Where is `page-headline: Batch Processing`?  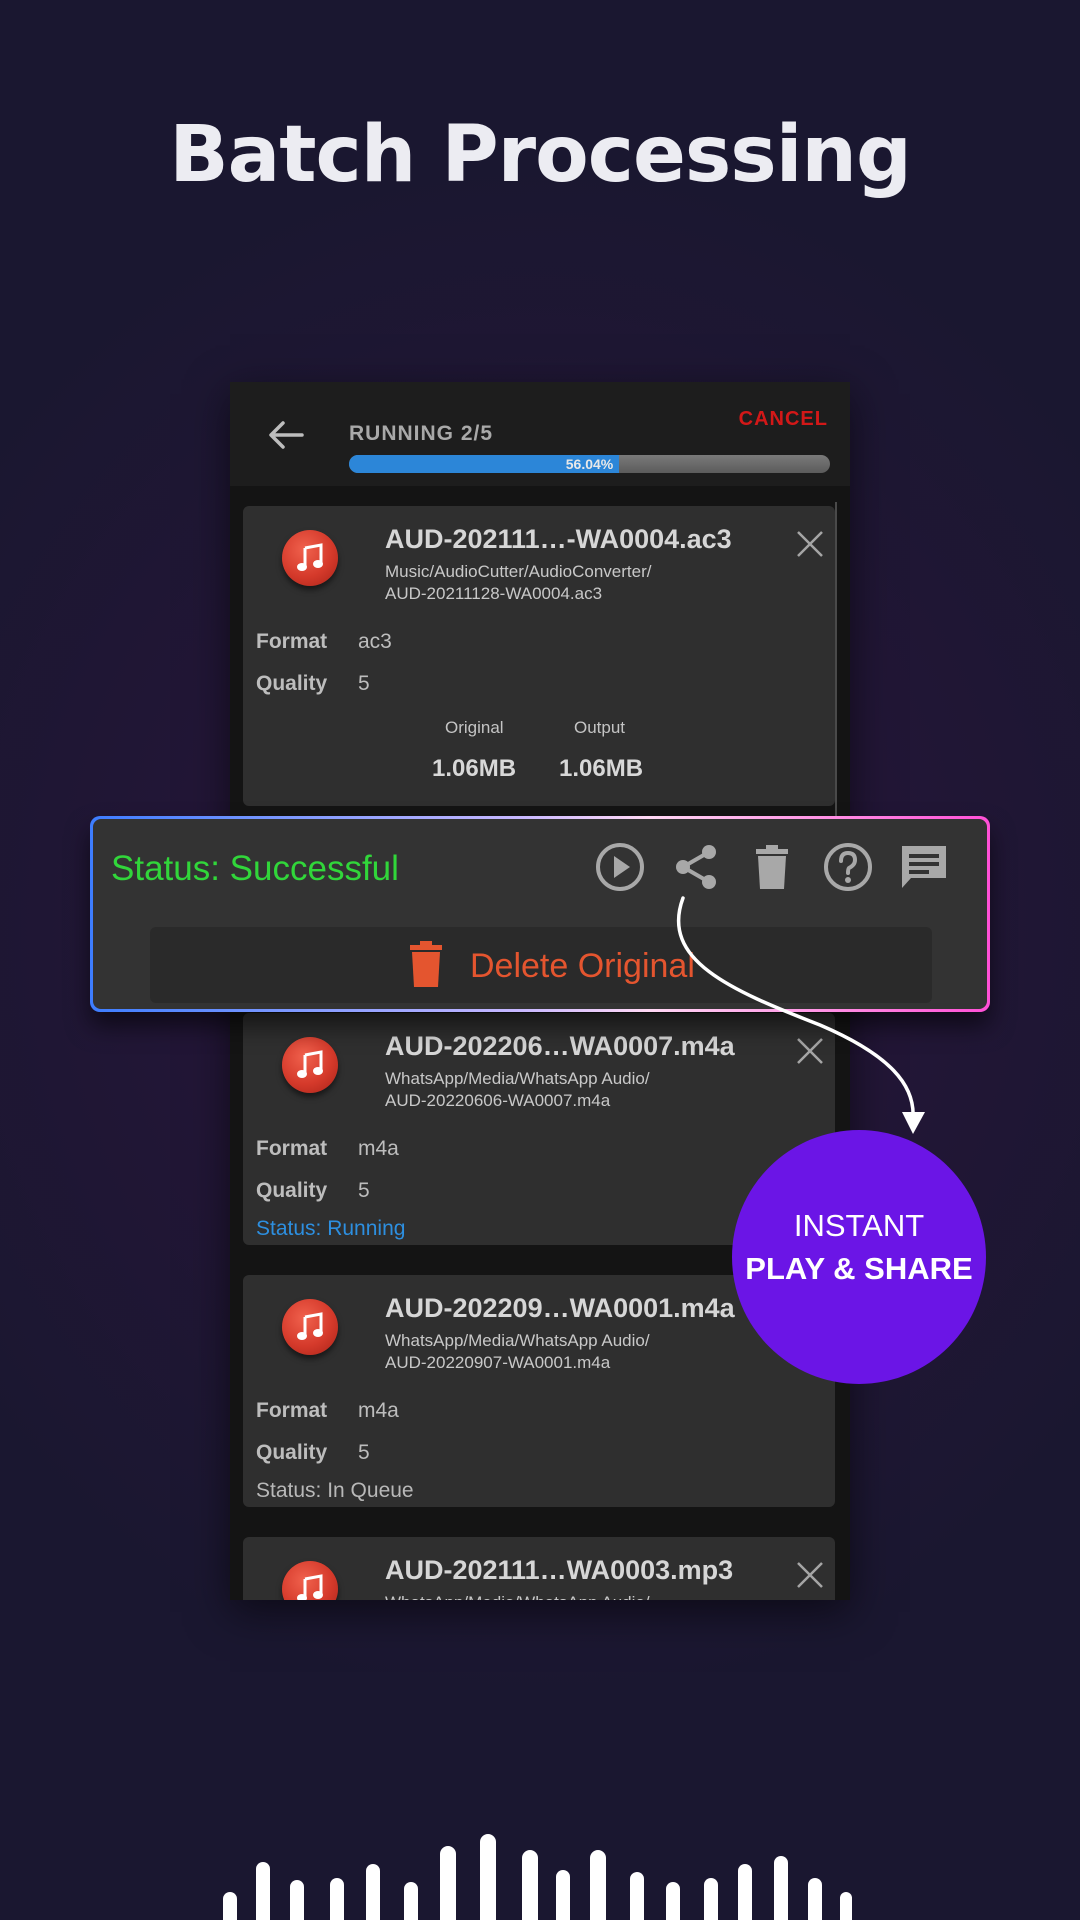 page-headline: Batch Processing is located at coordinates (540, 155).